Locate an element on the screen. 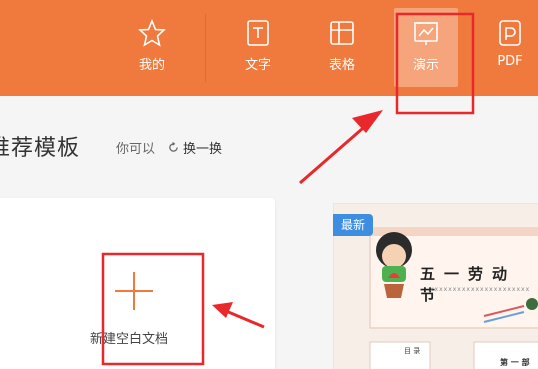  highlight-box-new-document is located at coordinates (153, 309).